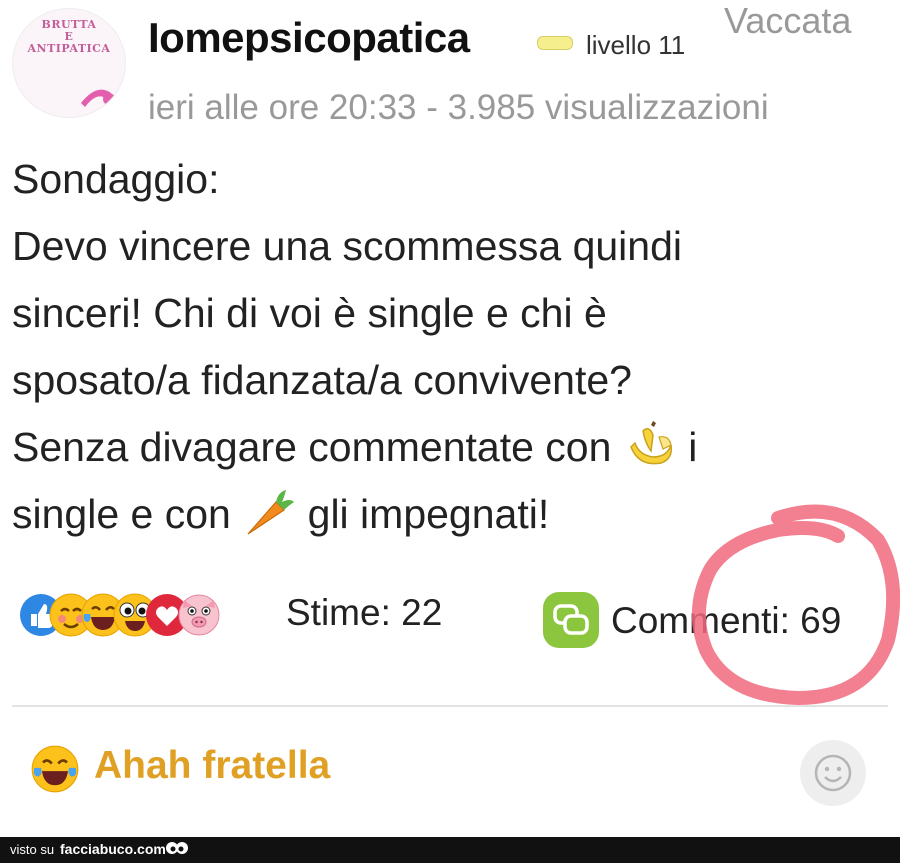 Image resolution: width=900 pixels, height=863 pixels. What do you see at coordinates (271, 512) in the screenshot?
I see `carrot-icon` at bounding box center [271, 512].